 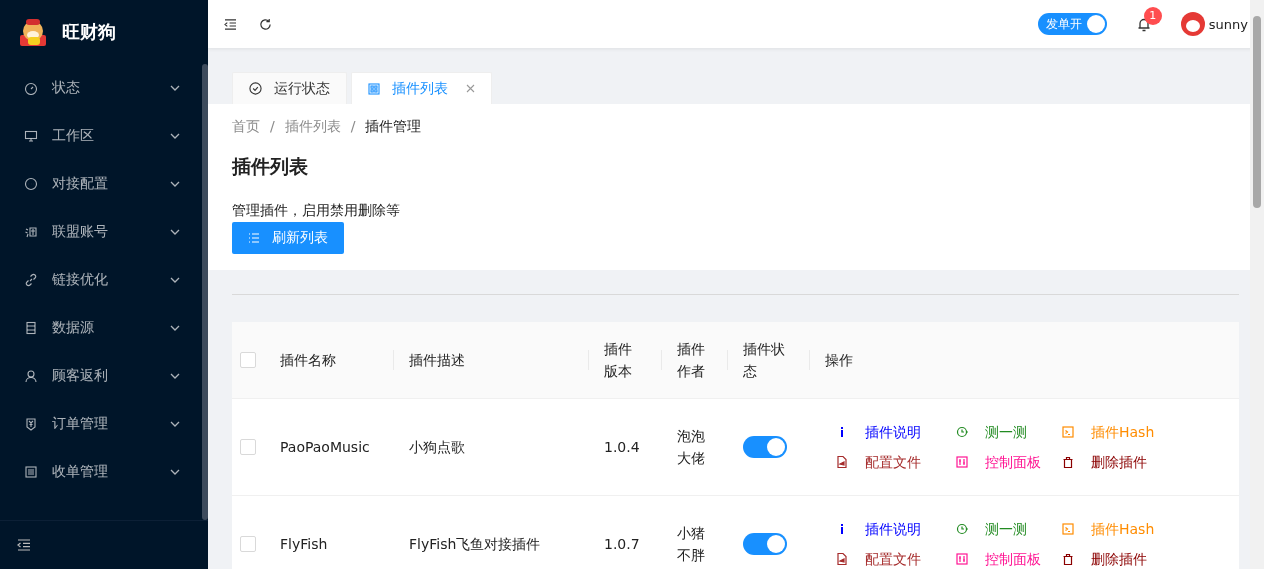 What do you see at coordinates (308, 360) in the screenshot?
I see `column-header: 插件名称` at bounding box center [308, 360].